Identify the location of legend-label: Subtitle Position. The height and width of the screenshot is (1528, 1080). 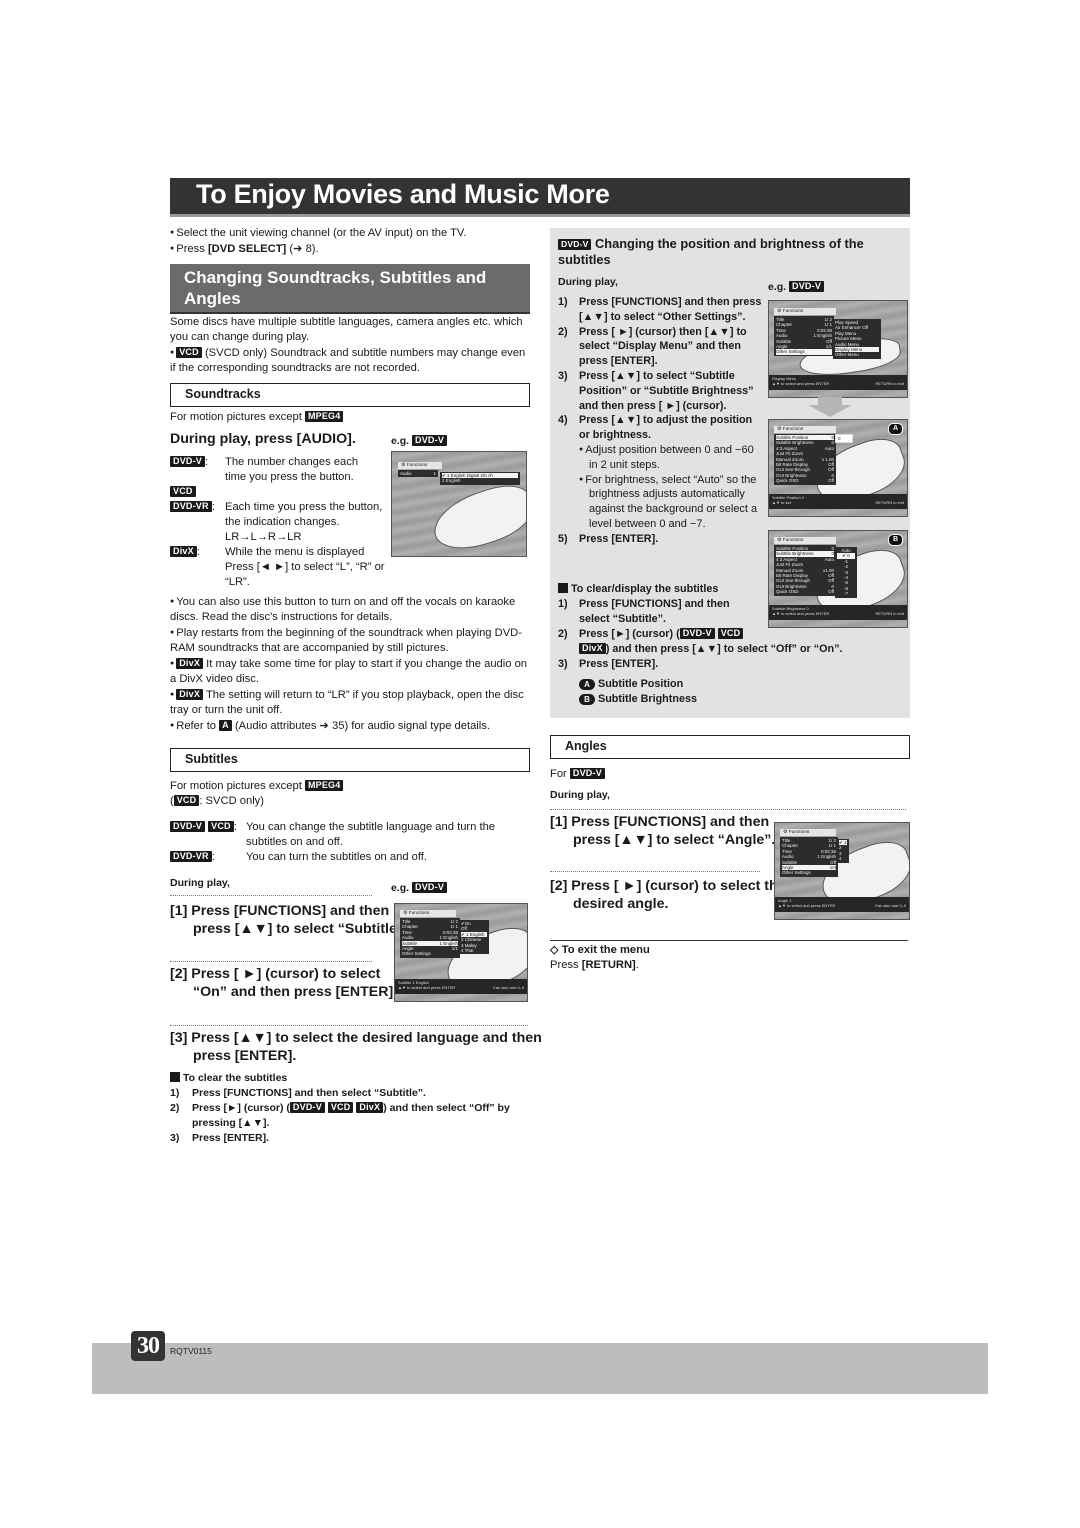
(641, 684).